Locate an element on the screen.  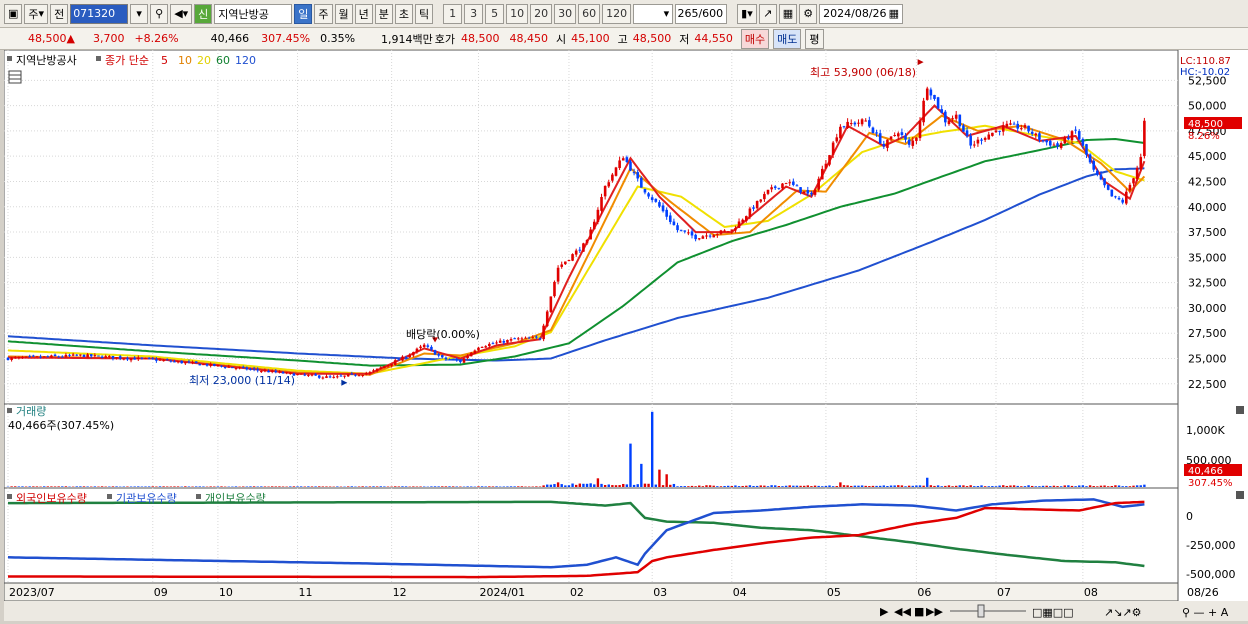
avg-button: 평 is located at coordinates (814, 39).